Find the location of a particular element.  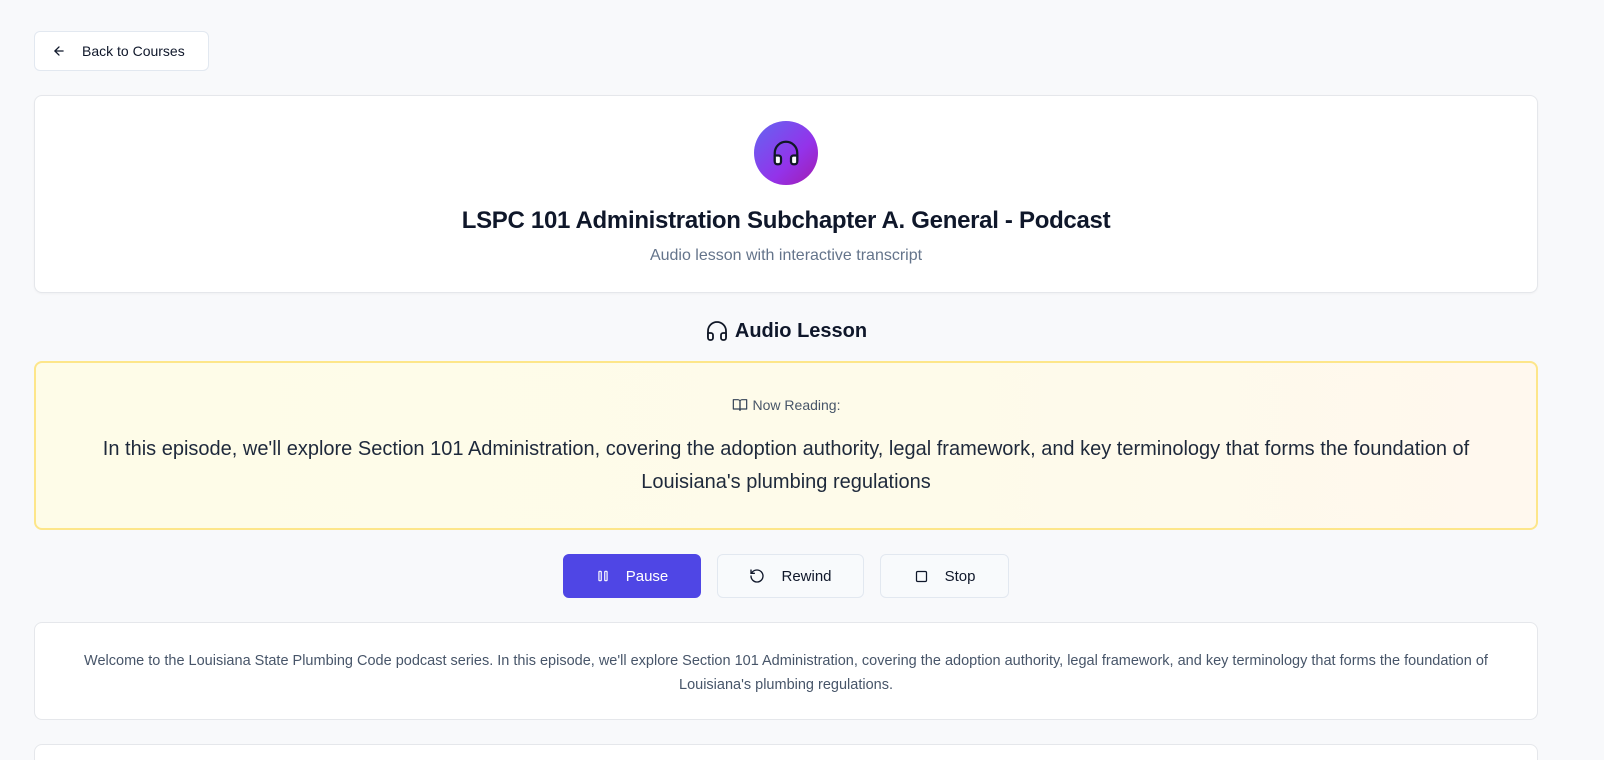

podcast-avatar is located at coordinates (786, 153).